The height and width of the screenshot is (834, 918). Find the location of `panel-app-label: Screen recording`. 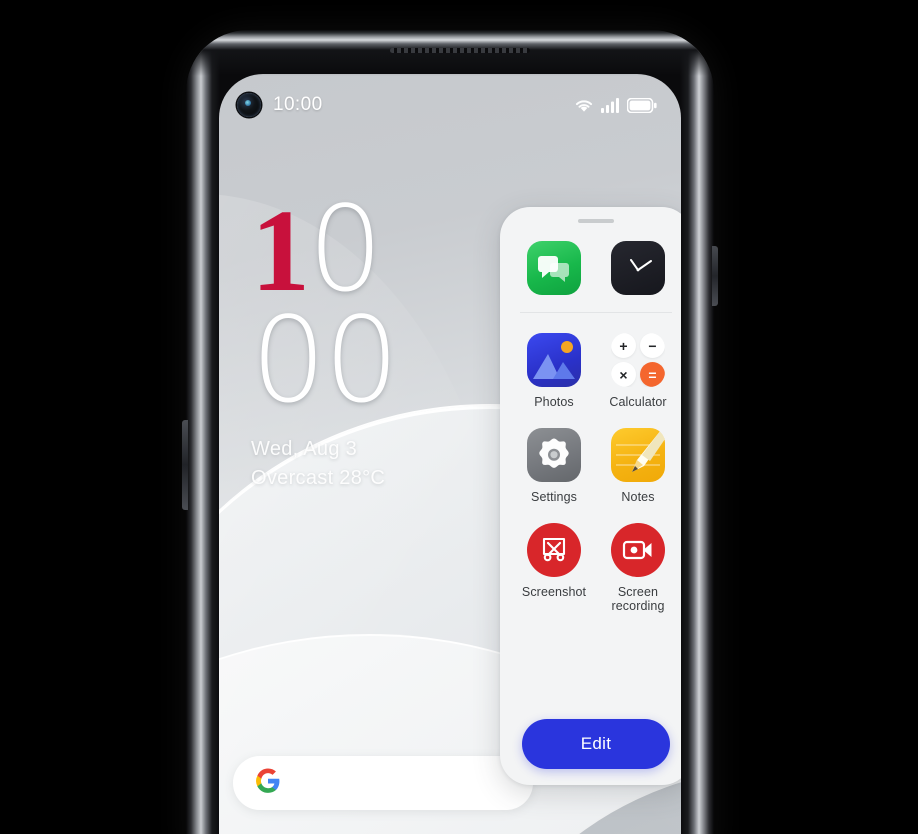

panel-app-label: Screen recording is located at coordinates (638, 599).